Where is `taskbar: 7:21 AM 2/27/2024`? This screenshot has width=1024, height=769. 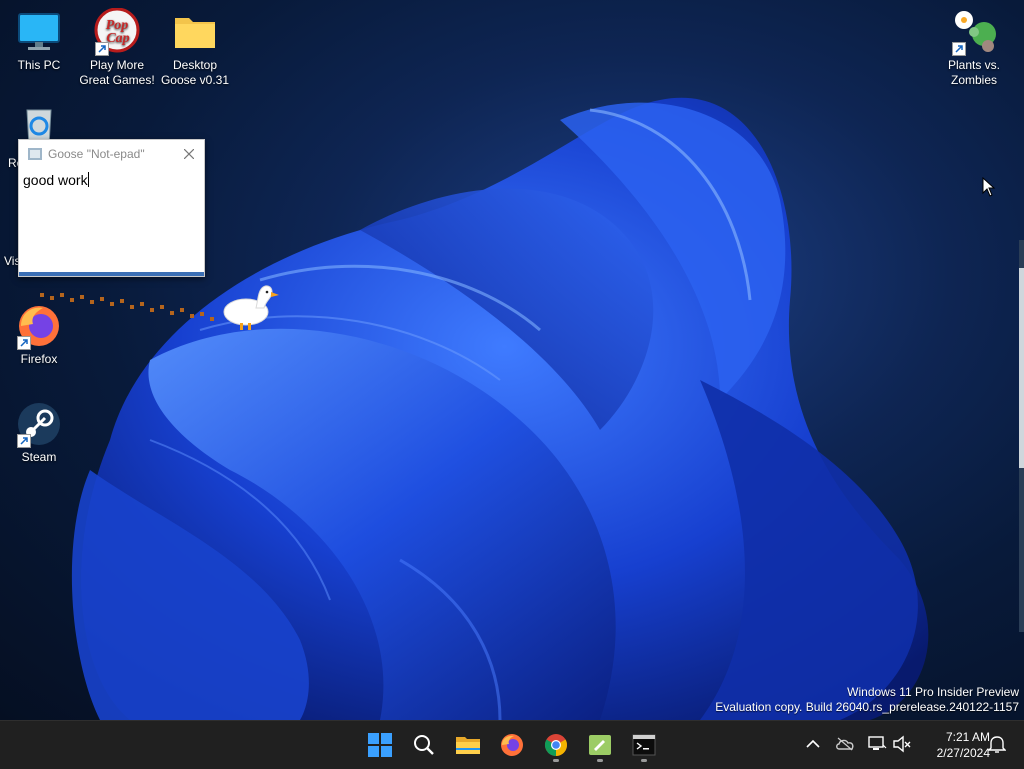 taskbar: 7:21 AM 2/27/2024 is located at coordinates (512, 744).